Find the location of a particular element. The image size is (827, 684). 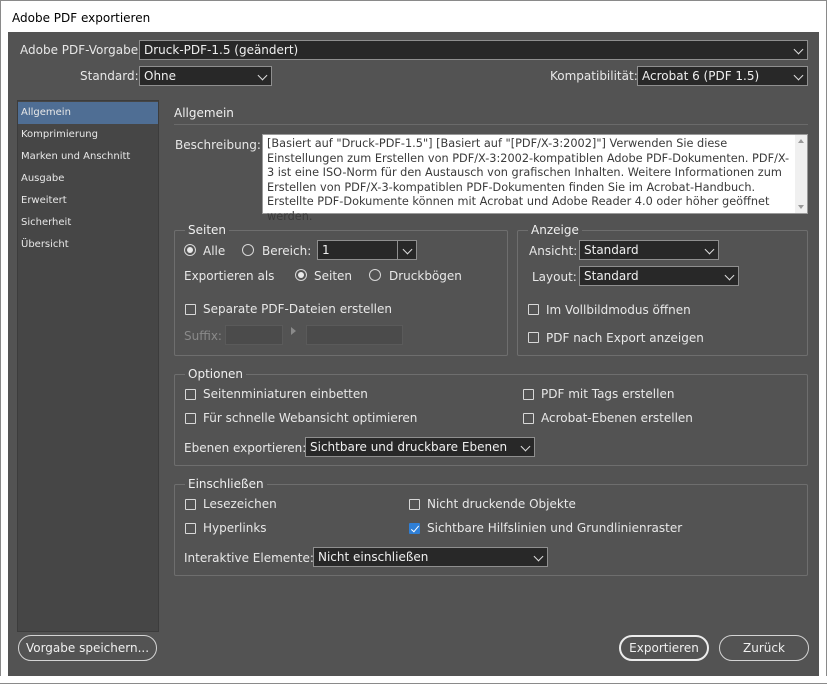

radio-all is located at coordinates (190, 250).